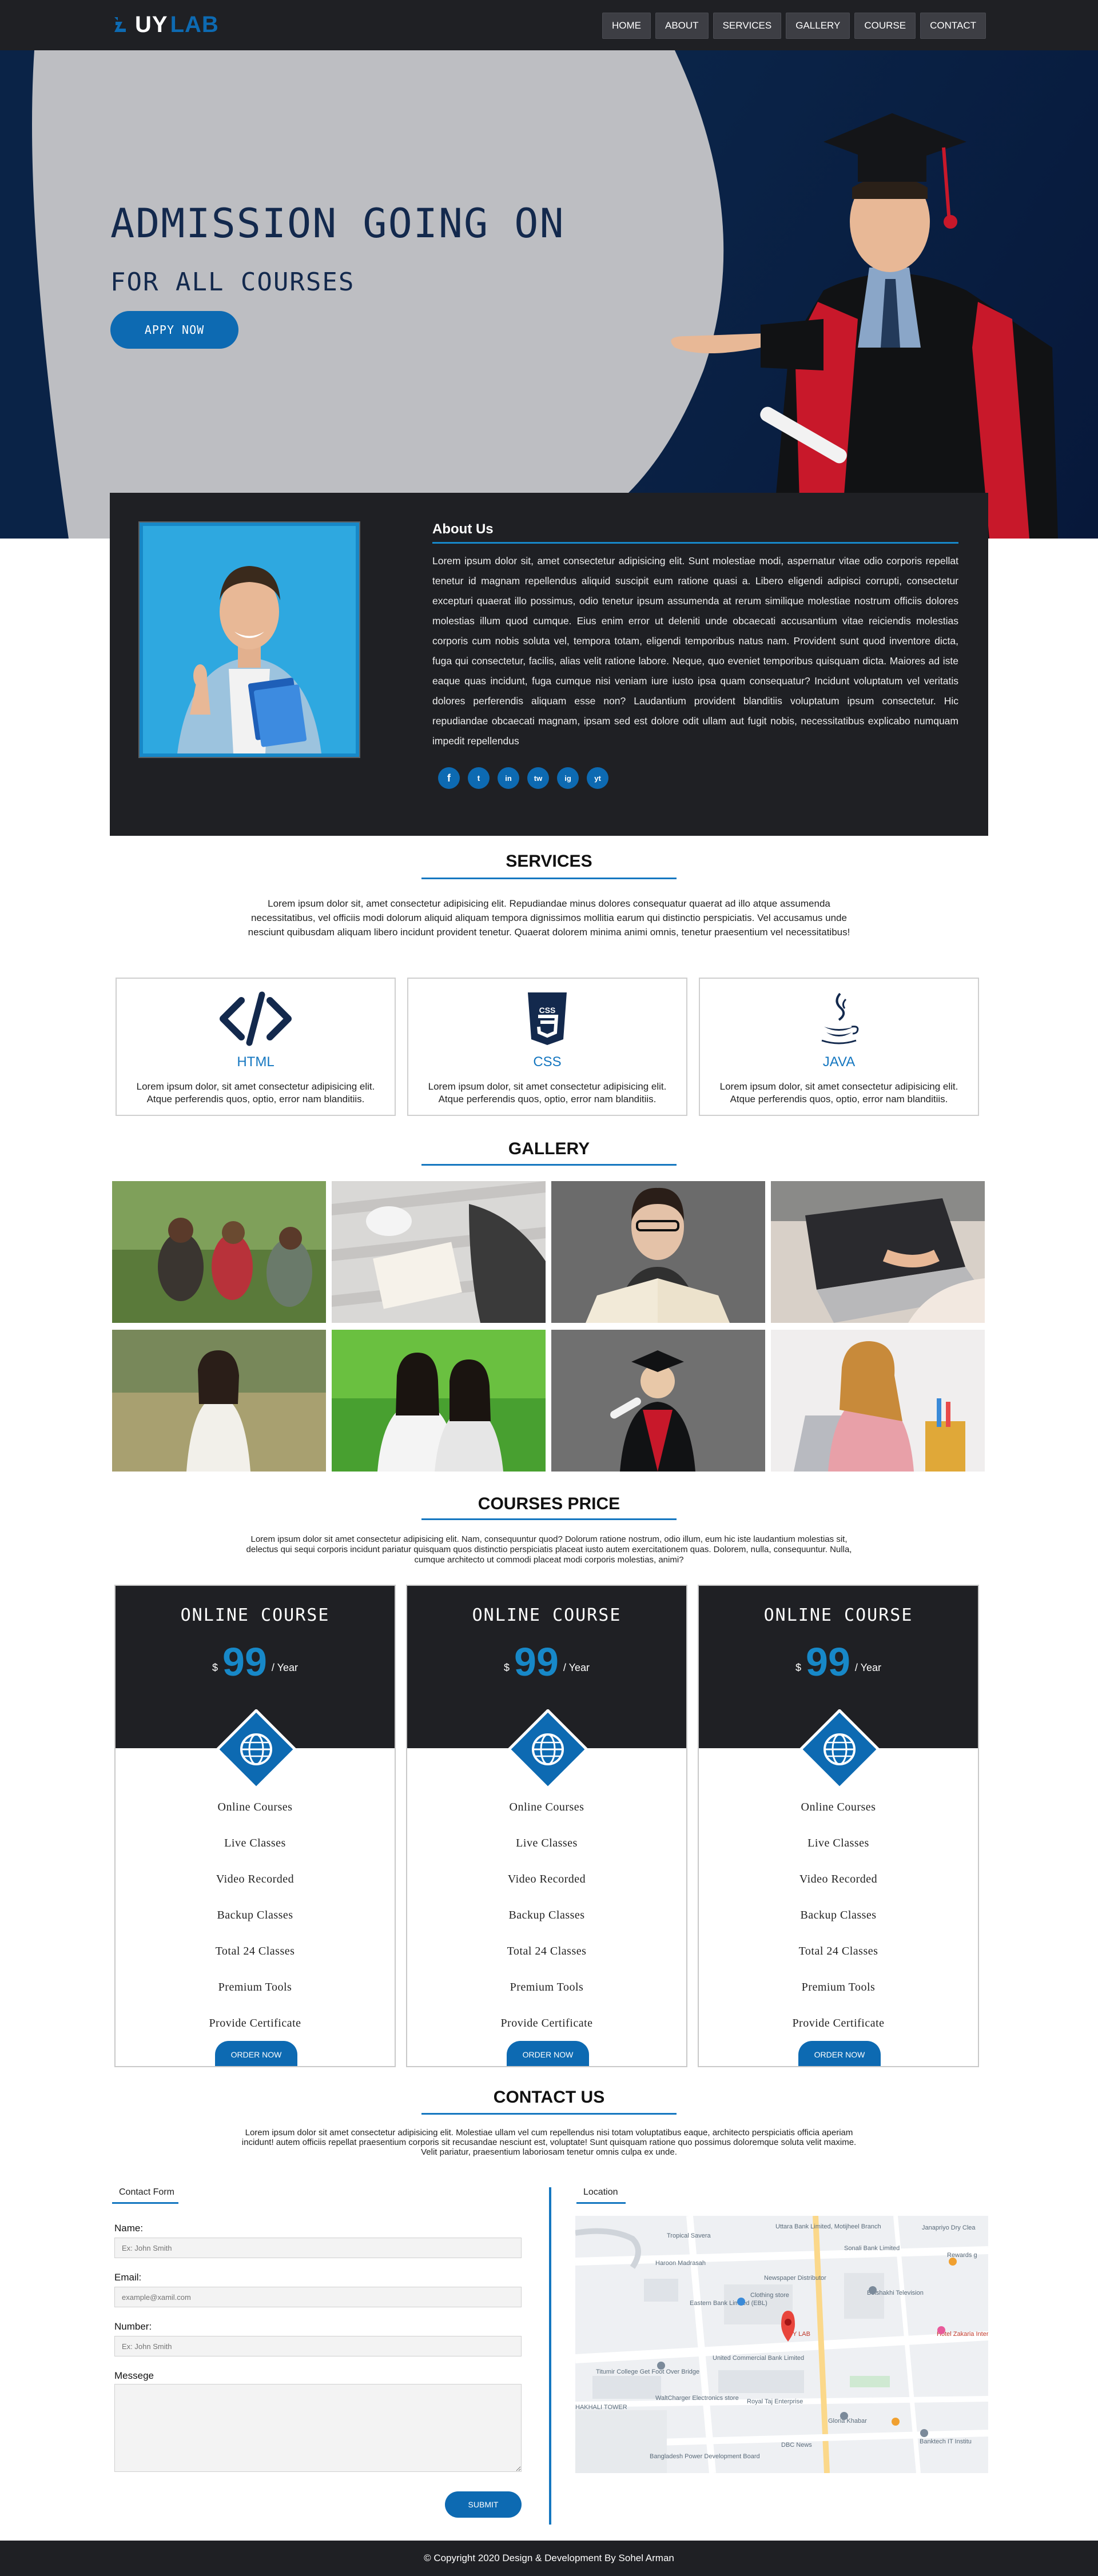 Image resolution: width=1098 pixels, height=2576 pixels. Describe the element at coordinates (568, 778) in the screenshot. I see `instagram-icon: ig` at that location.